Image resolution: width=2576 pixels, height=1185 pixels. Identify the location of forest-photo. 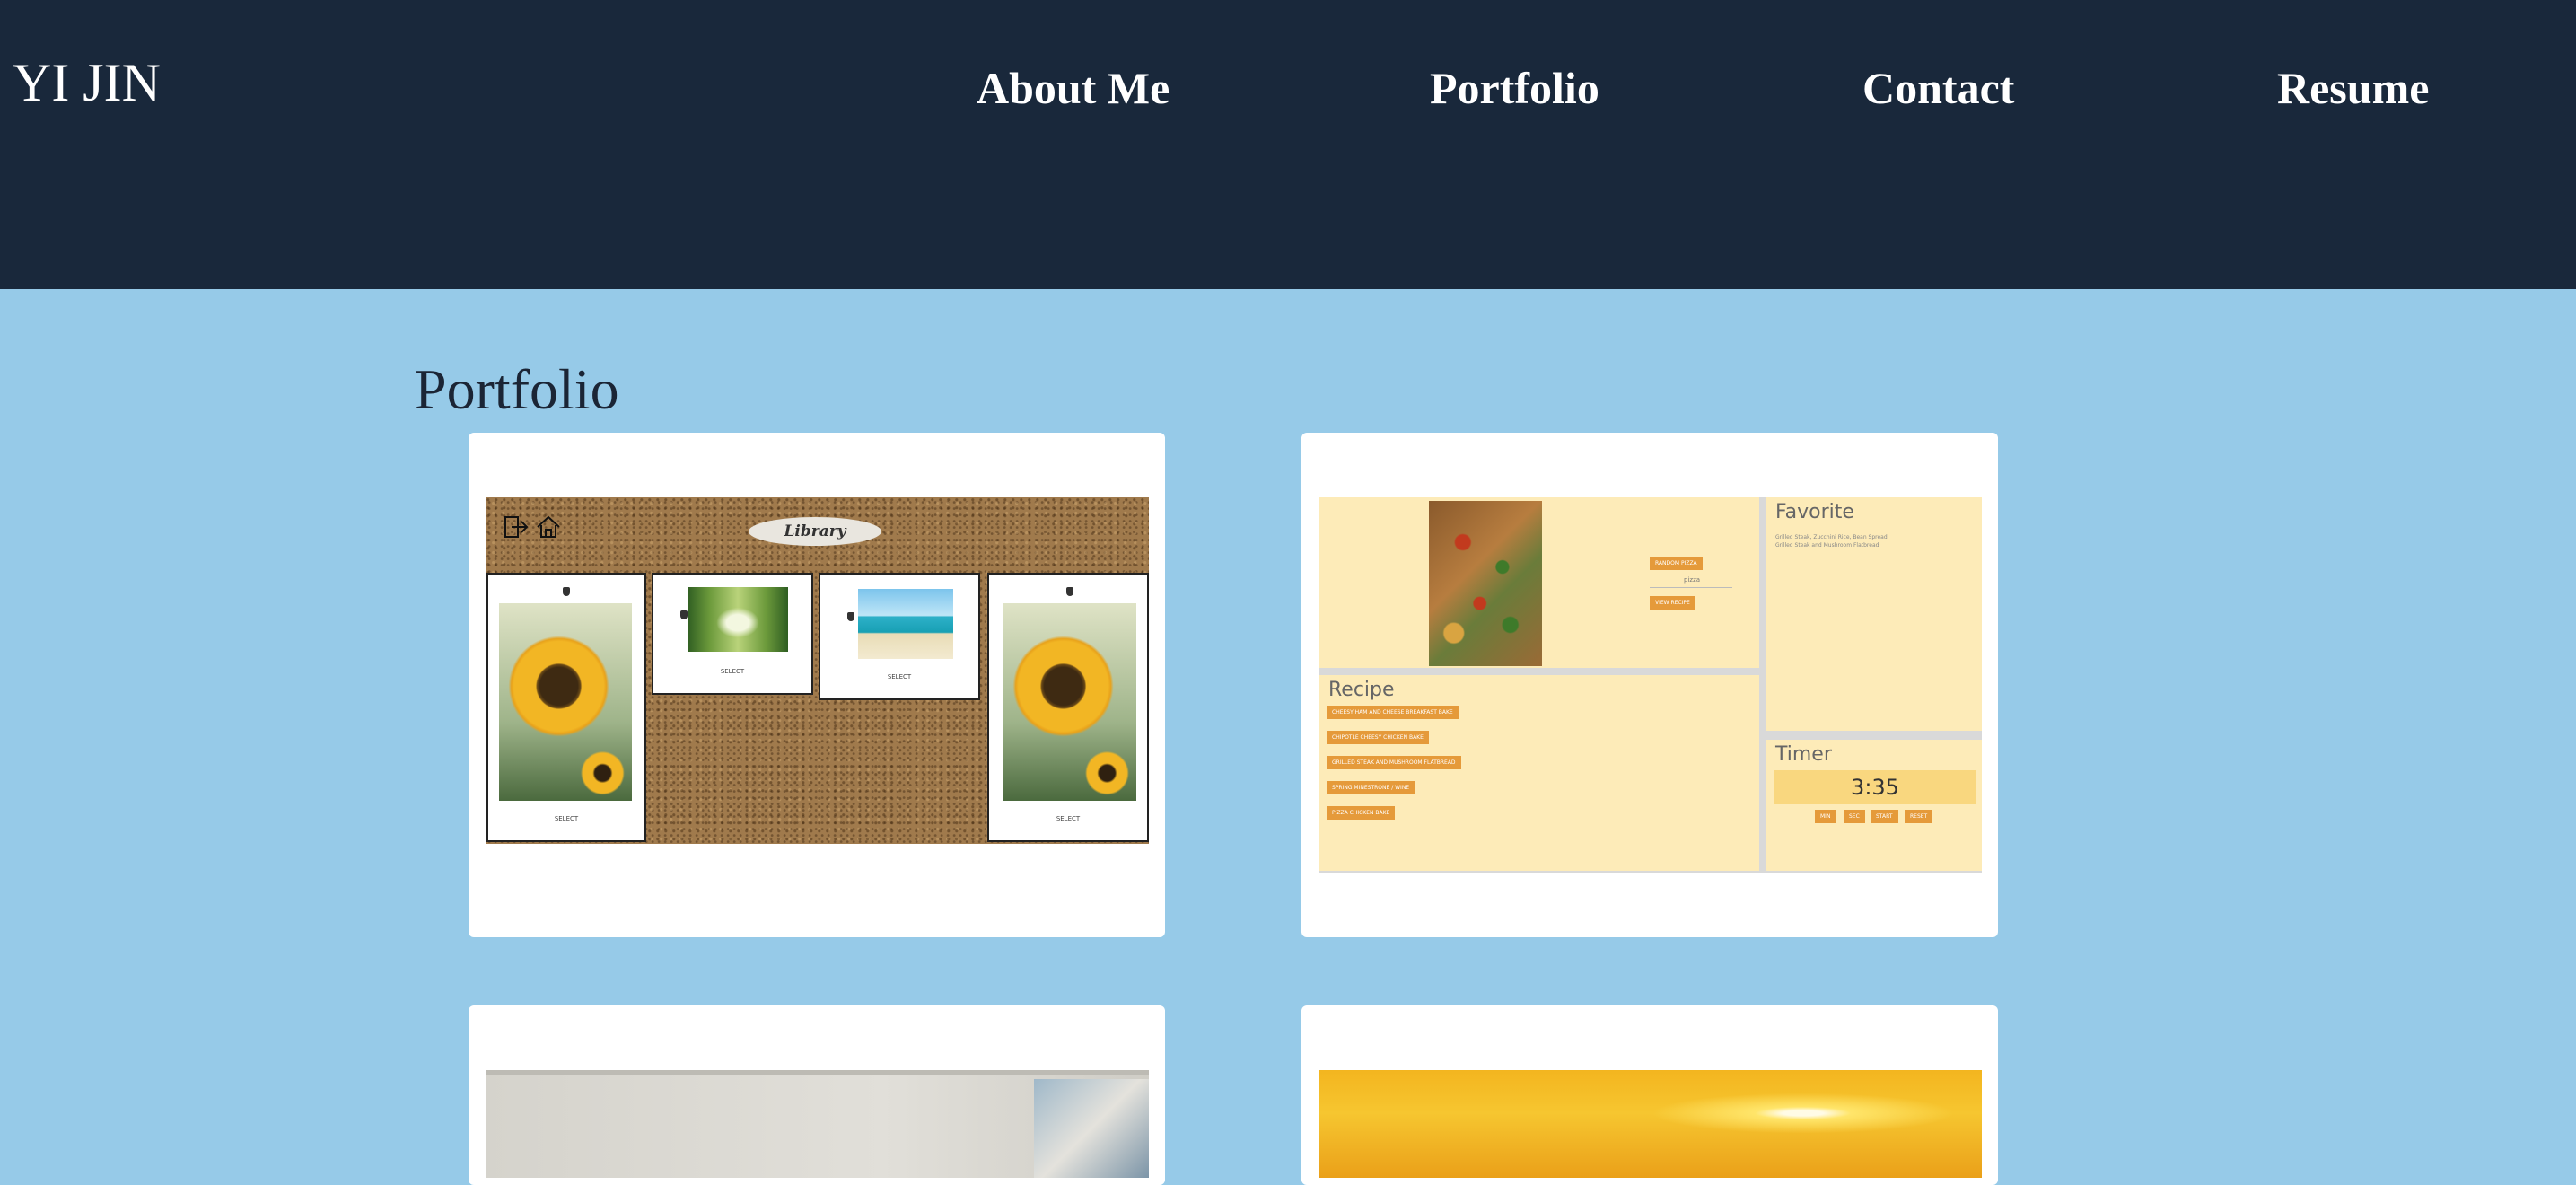
(738, 619).